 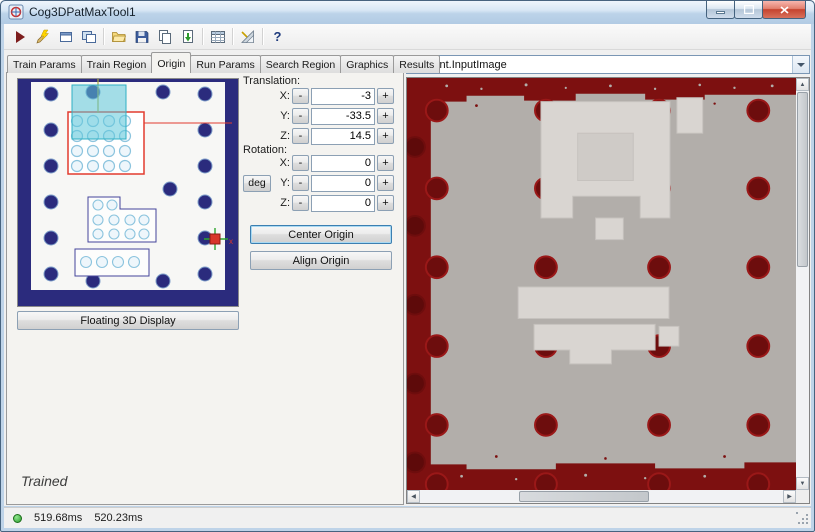 What do you see at coordinates (17, 518) in the screenshot?
I see `status-ok-icon` at bounding box center [17, 518].